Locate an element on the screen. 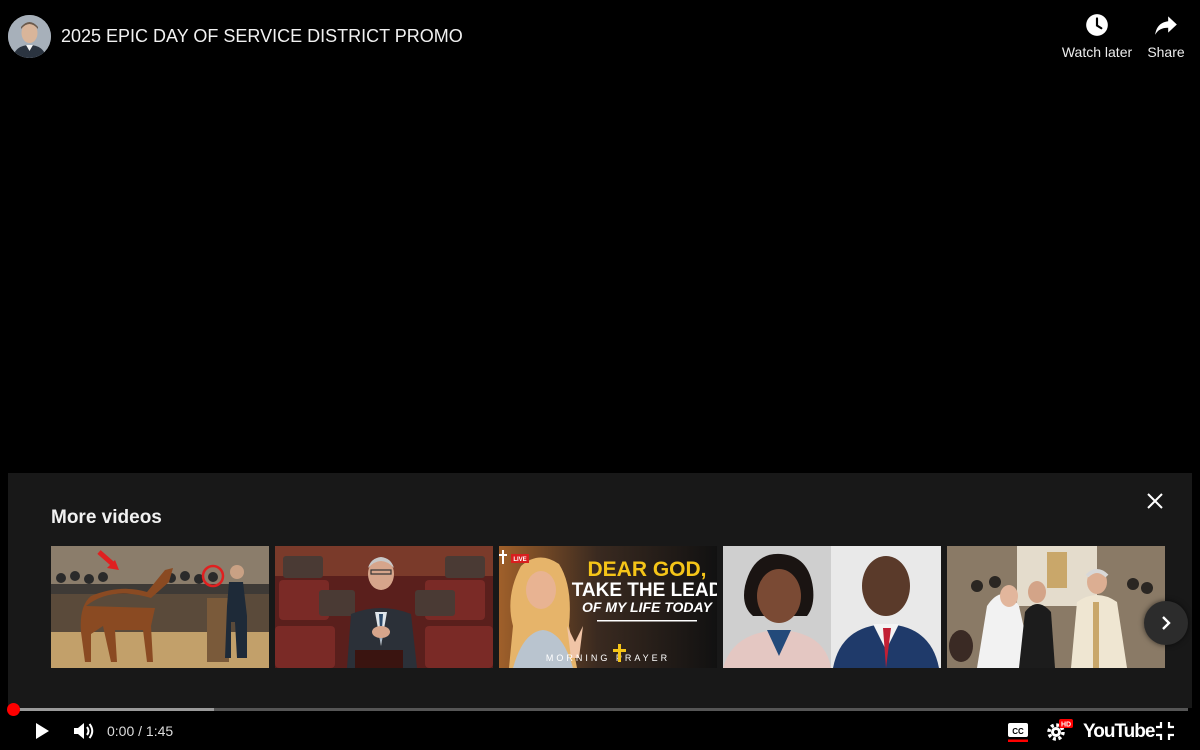  close-icon is located at coordinates (1155, 501).